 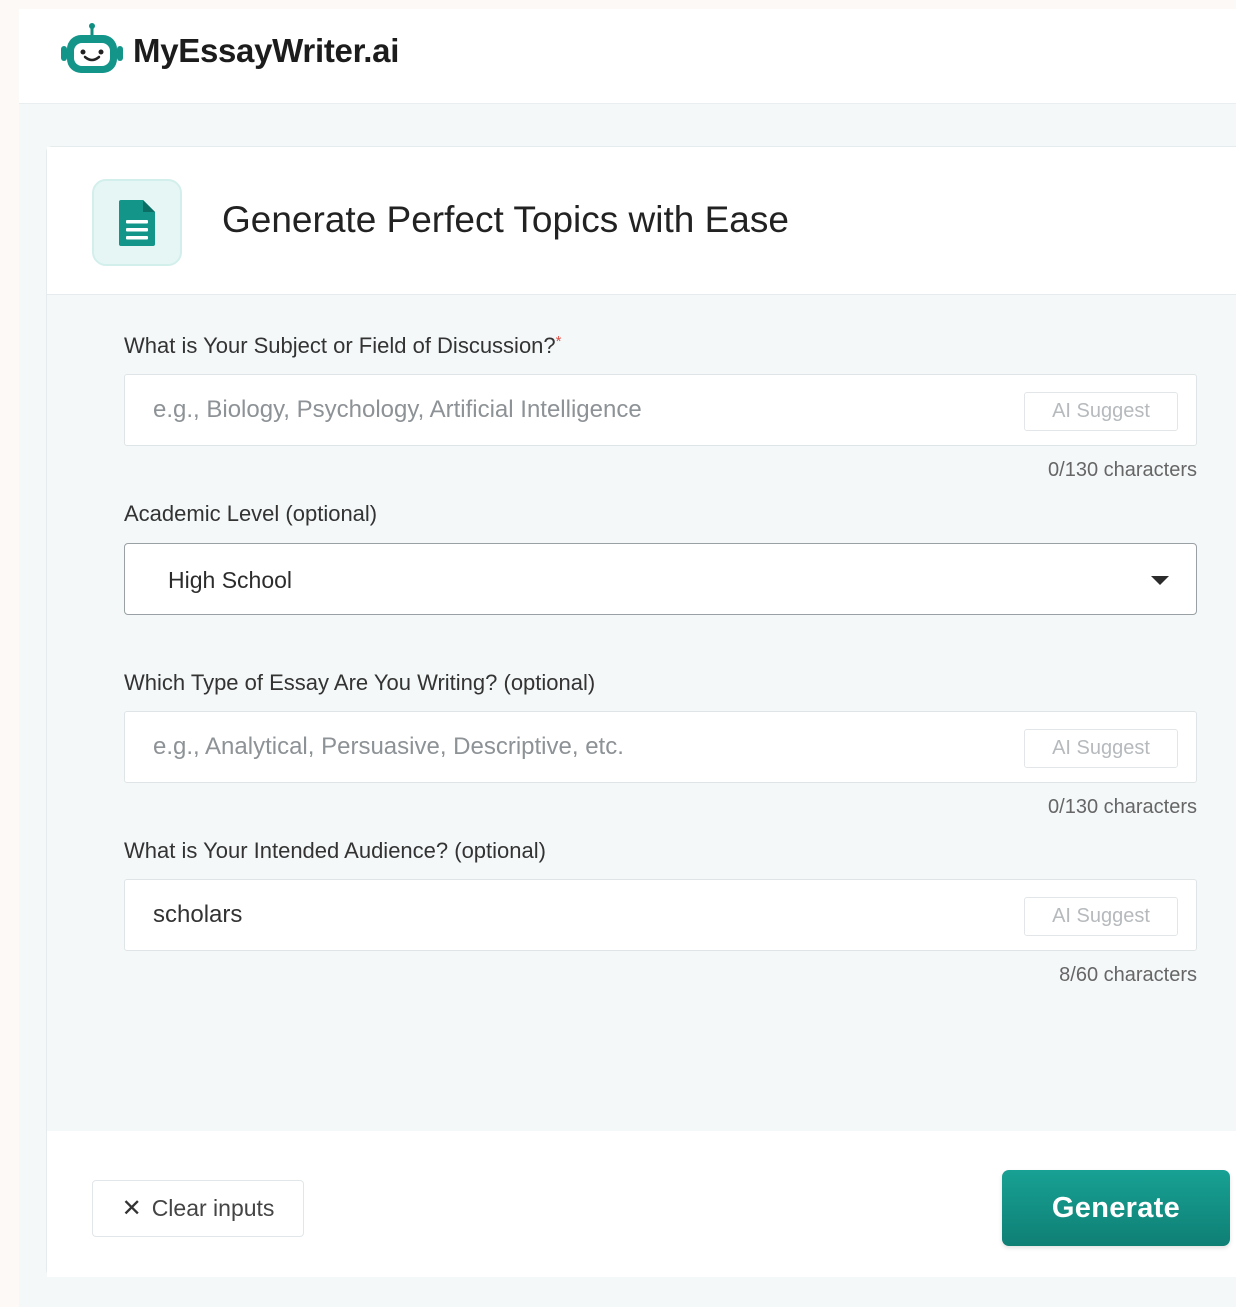 I want to click on chevron-down-icon, so click(x=1160, y=580).